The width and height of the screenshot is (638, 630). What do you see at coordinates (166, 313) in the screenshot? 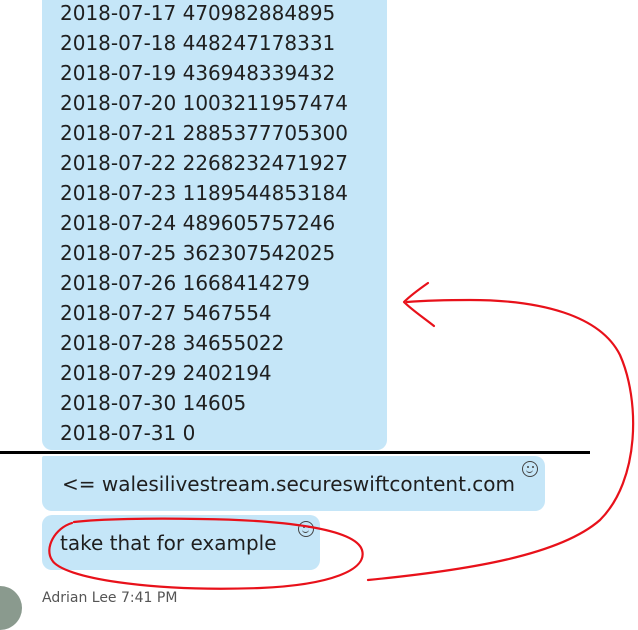
I see `log-line: 2018-07-27 5467554` at bounding box center [166, 313].